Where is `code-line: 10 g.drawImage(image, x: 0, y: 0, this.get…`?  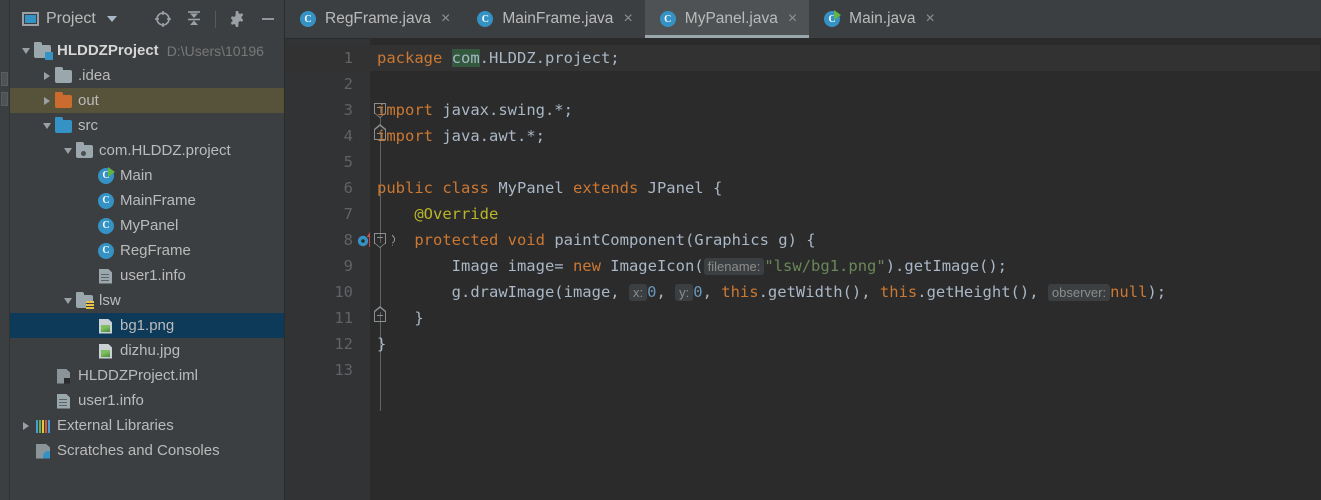 code-line: 10 g.drawImage(image, x: 0, y: 0, this.get… is located at coordinates (803, 292).